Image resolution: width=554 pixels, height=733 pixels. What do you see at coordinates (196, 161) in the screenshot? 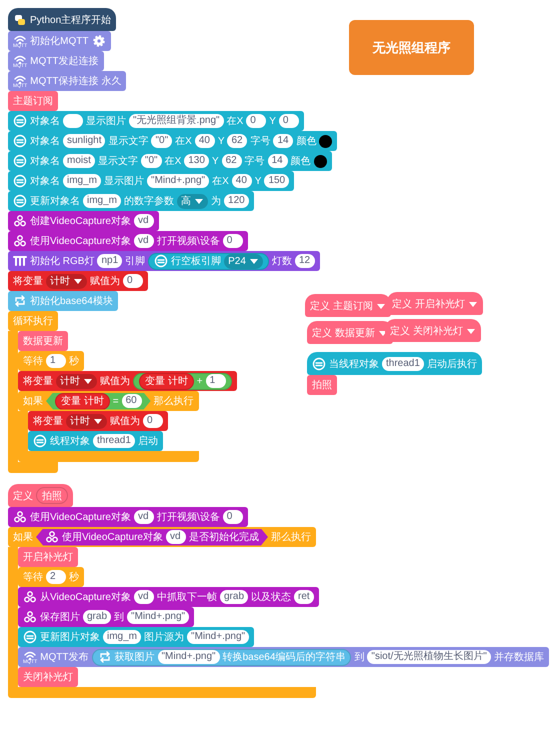
I see `input-field: 130` at bounding box center [196, 161].